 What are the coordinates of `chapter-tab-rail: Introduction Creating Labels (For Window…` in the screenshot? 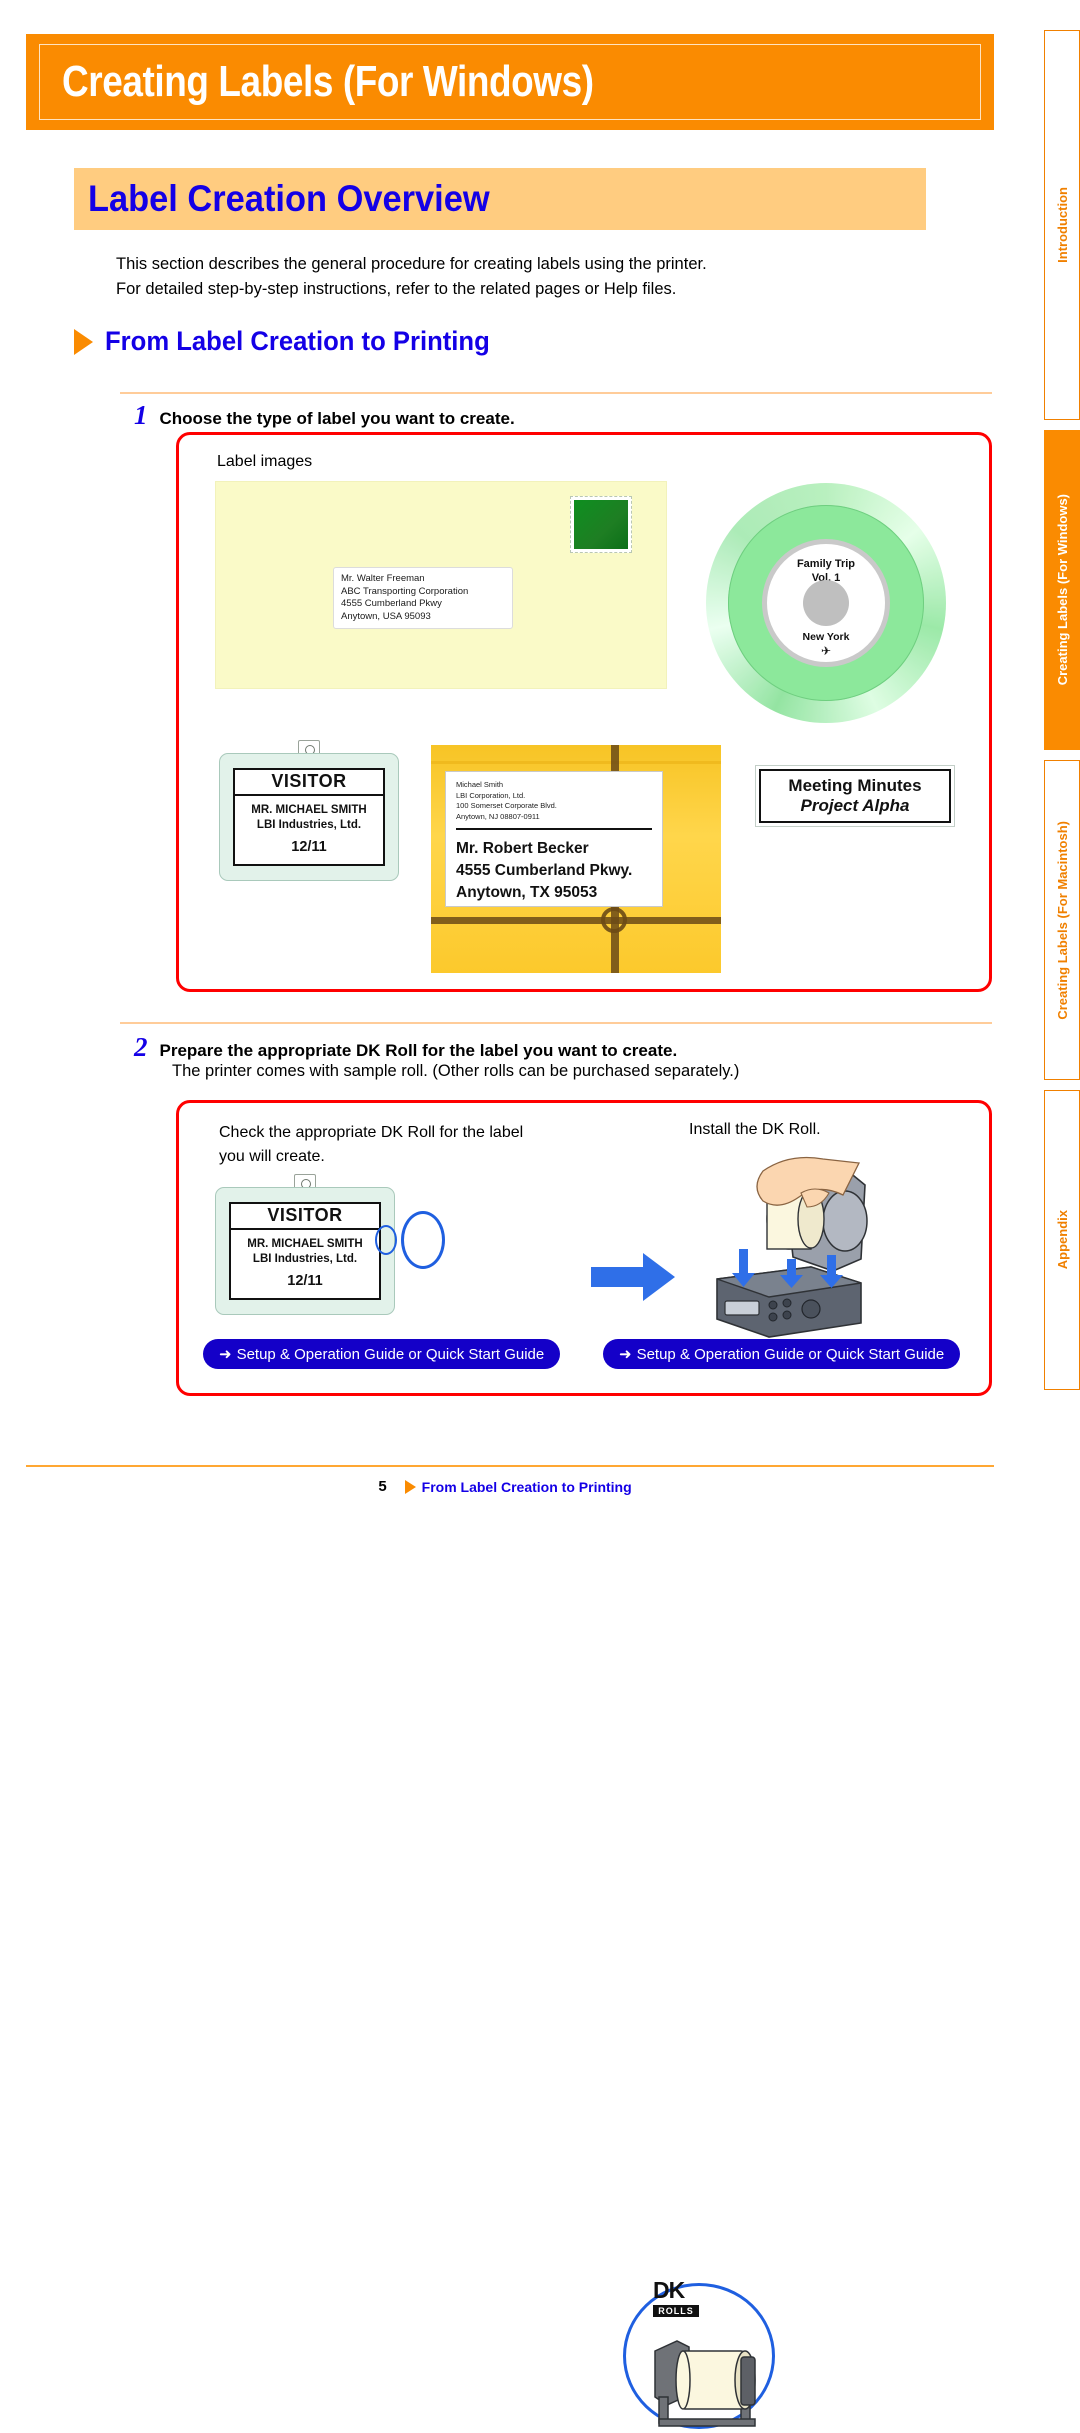 It's located at (1058, 710).